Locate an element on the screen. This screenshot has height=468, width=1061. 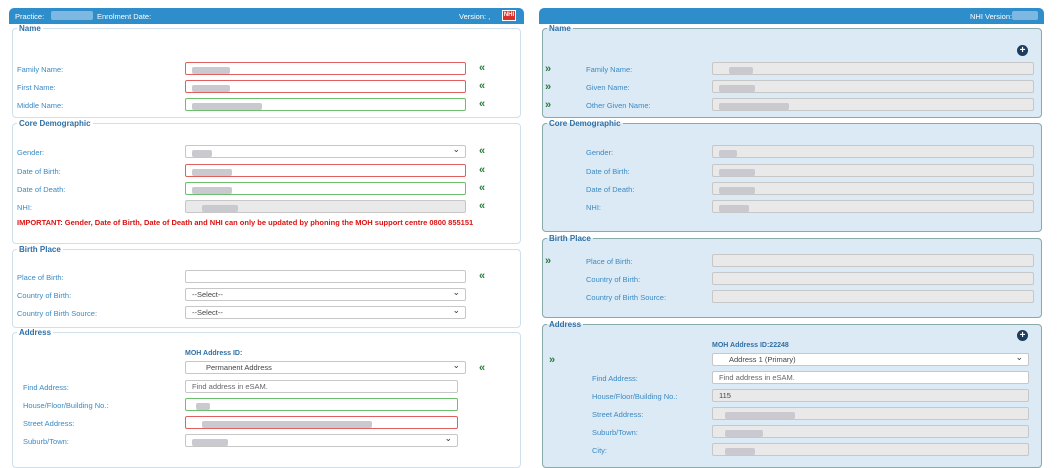
nhi-birth-place-legend: Birth Place is located at coordinates (570, 238).